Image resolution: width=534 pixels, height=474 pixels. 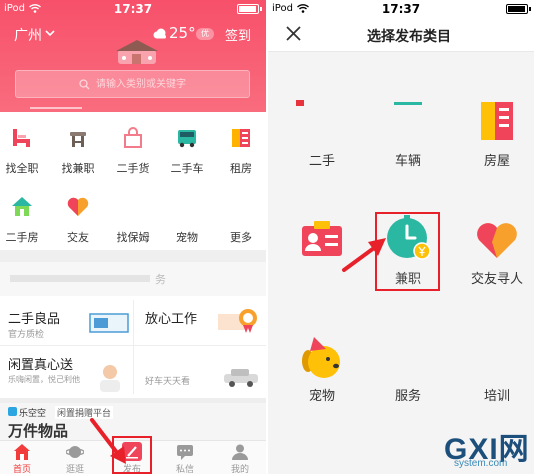 I want to click on grid-item-used-car: 二手车, so click(x=187, y=151).